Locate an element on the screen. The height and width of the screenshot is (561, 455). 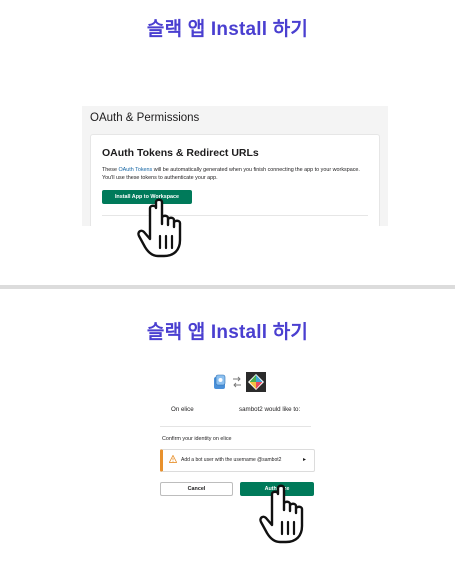
confirm-identity-text: Confirm your identity on elice is located at coordinates (197, 439).